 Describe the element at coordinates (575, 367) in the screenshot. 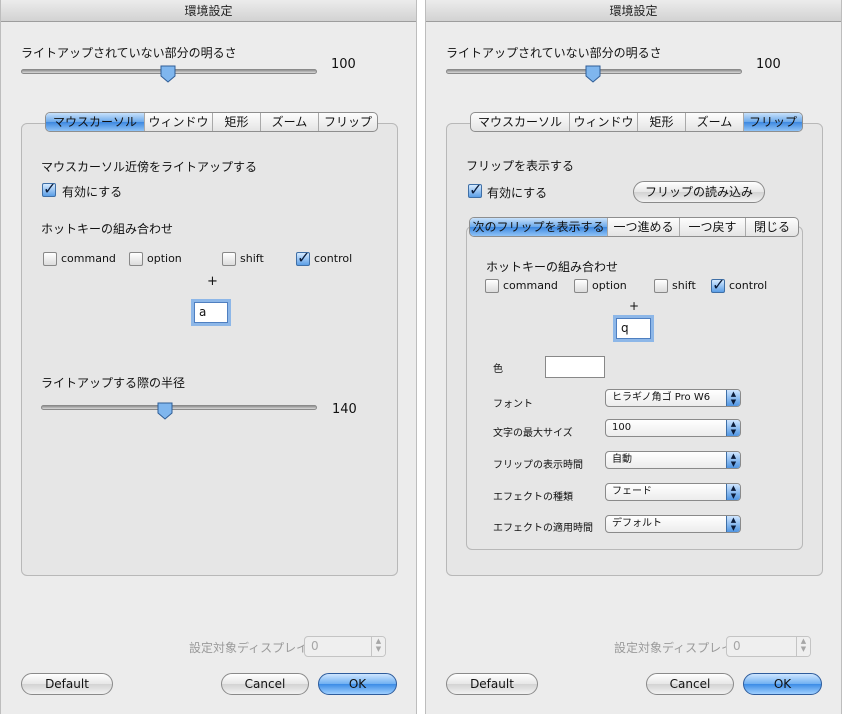

I see `color-swatch` at that location.